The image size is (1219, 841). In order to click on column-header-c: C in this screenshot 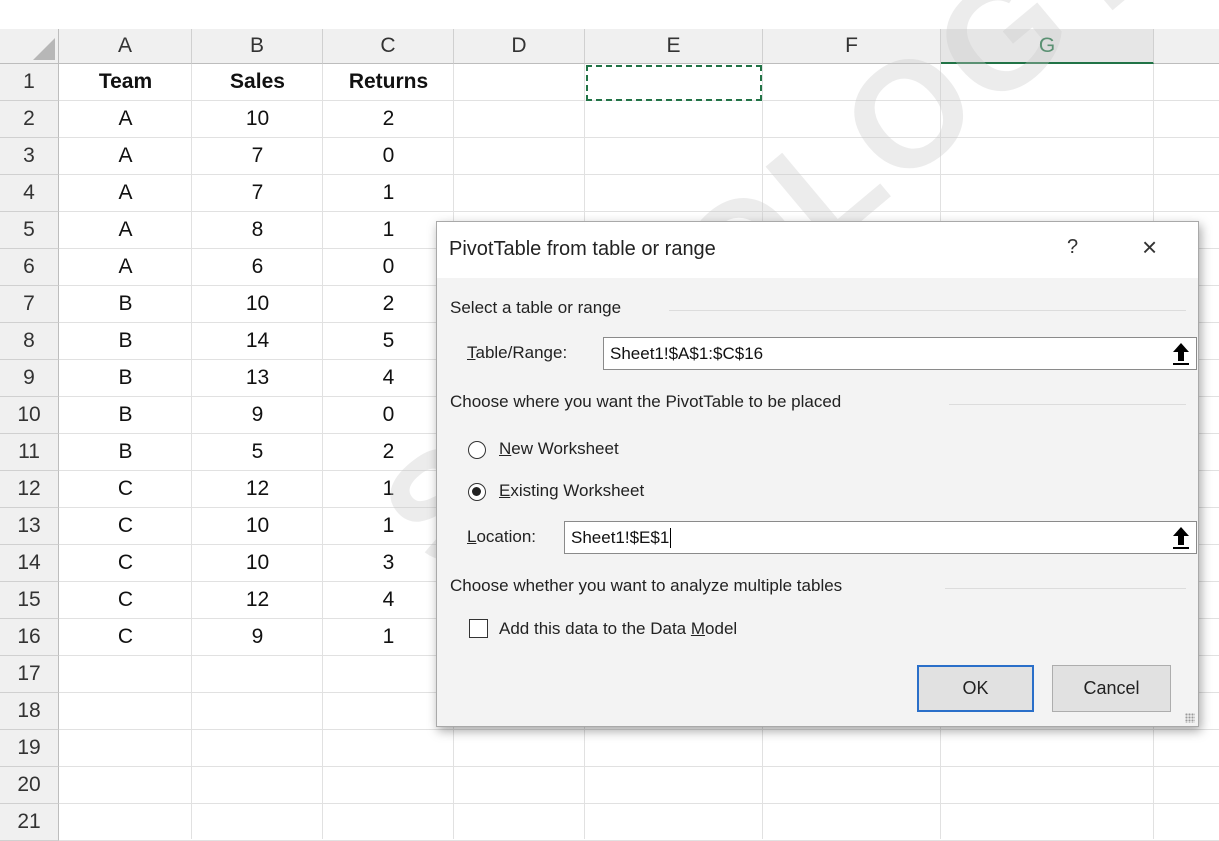, I will do `click(388, 46)`.